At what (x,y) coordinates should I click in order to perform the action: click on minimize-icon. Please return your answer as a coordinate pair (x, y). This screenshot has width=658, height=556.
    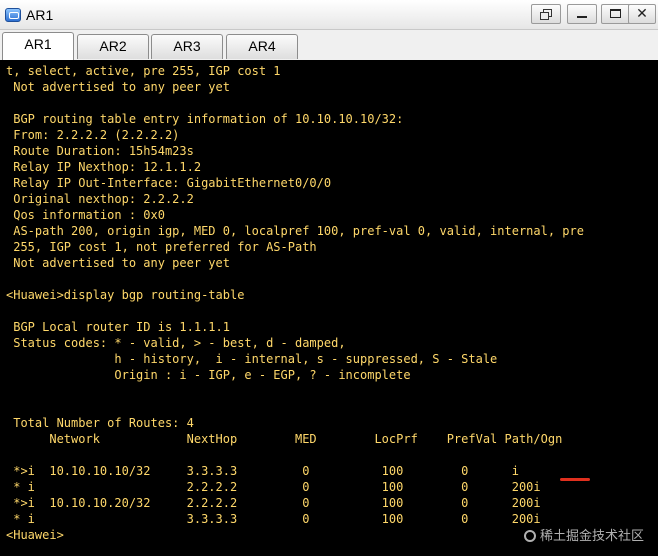
    Looking at the image, I should click on (582, 17).